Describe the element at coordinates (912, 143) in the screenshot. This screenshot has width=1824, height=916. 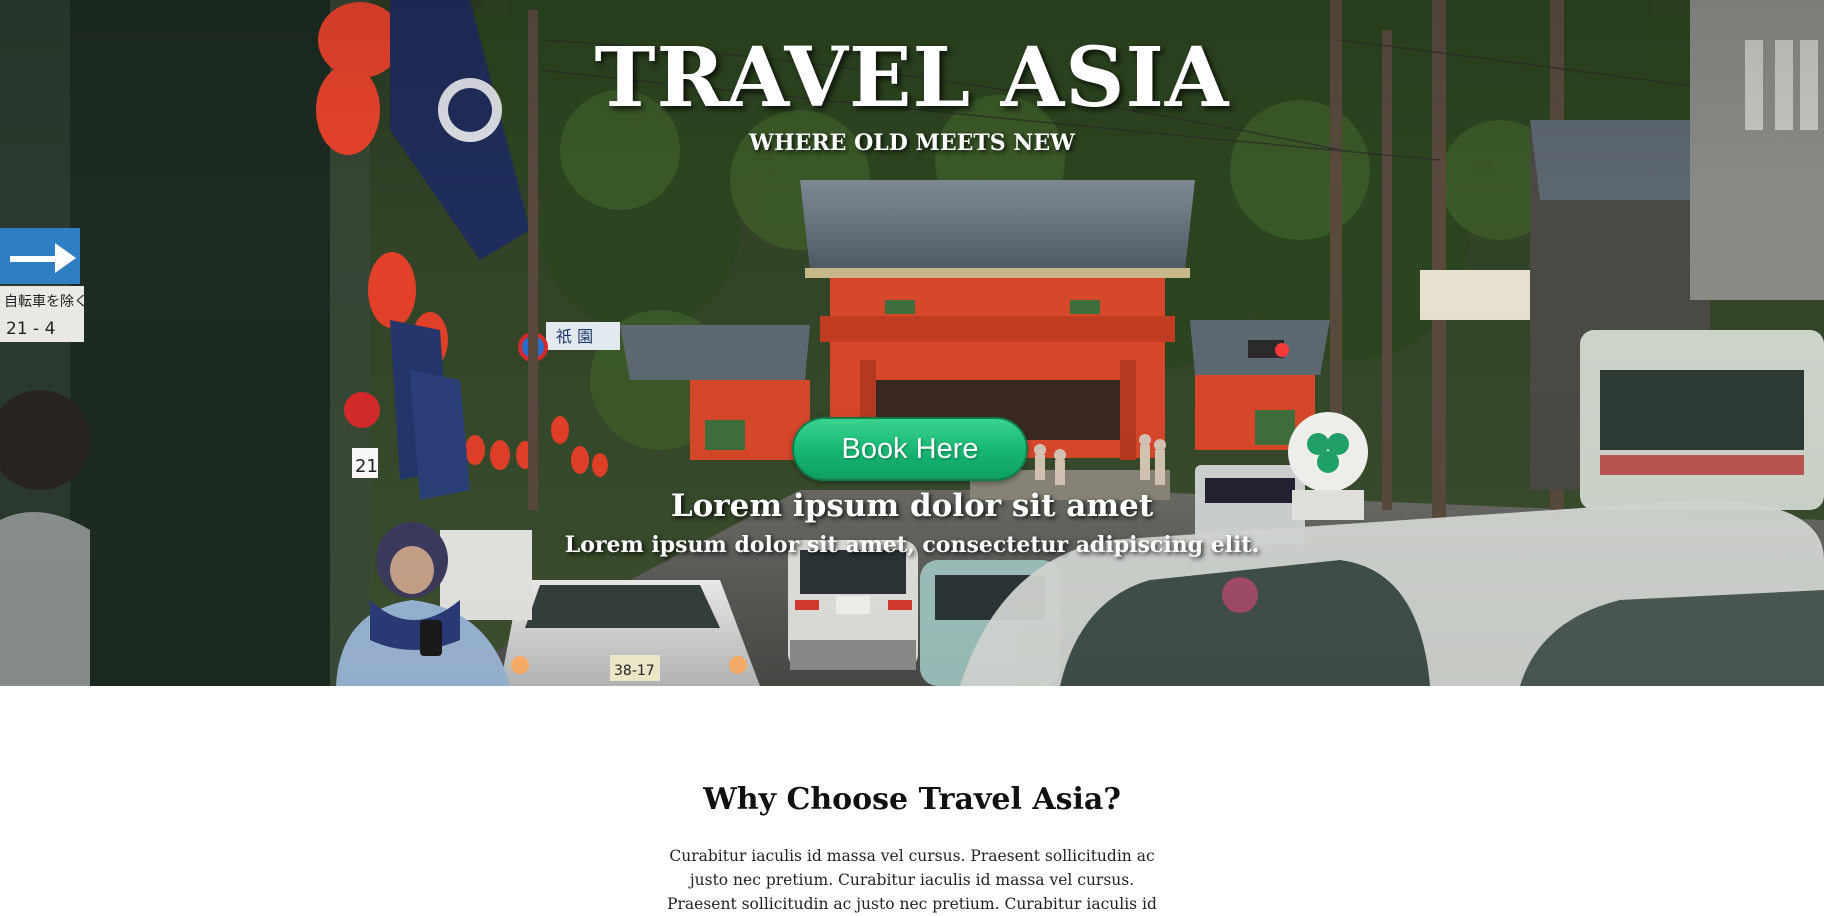
I see `hero-subtitle: WHERE OLD MEETS NEW` at that location.